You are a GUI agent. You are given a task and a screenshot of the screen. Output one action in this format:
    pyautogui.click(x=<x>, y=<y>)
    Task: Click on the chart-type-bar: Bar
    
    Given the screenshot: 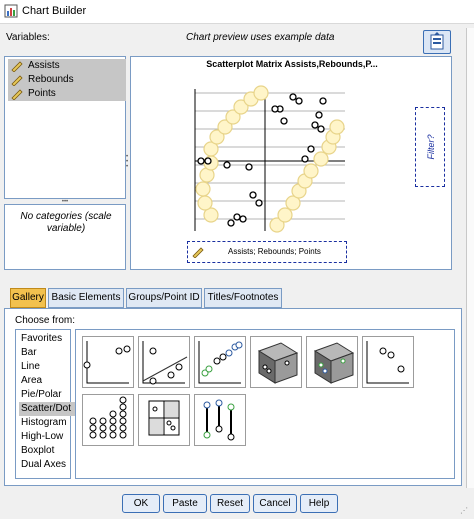 What is the action you would take?
    pyautogui.click(x=49, y=353)
    